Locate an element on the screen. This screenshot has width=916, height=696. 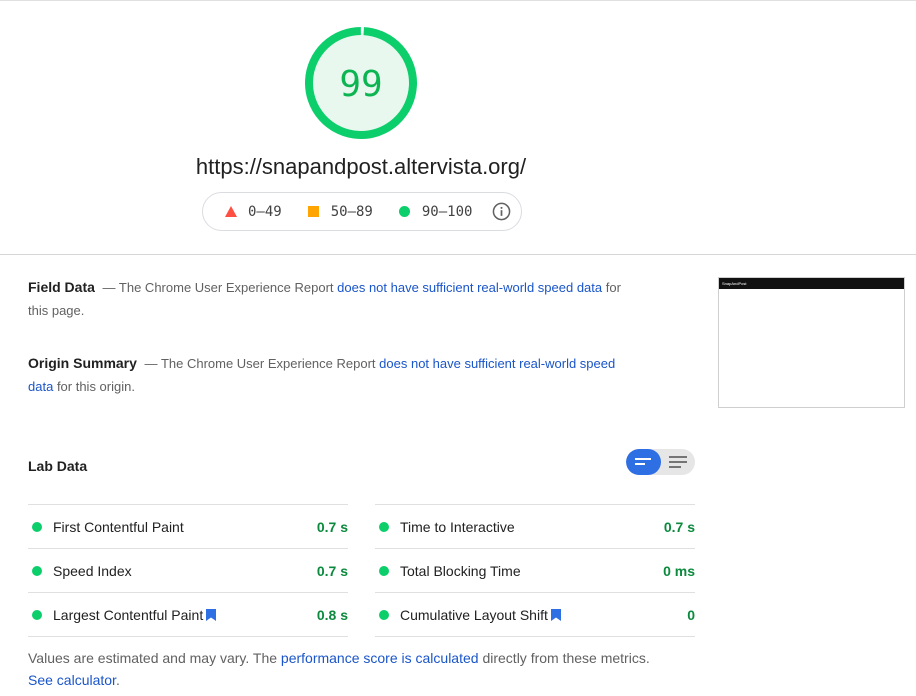
performance-score-gauge: 99 is located at coordinates (361, 83).